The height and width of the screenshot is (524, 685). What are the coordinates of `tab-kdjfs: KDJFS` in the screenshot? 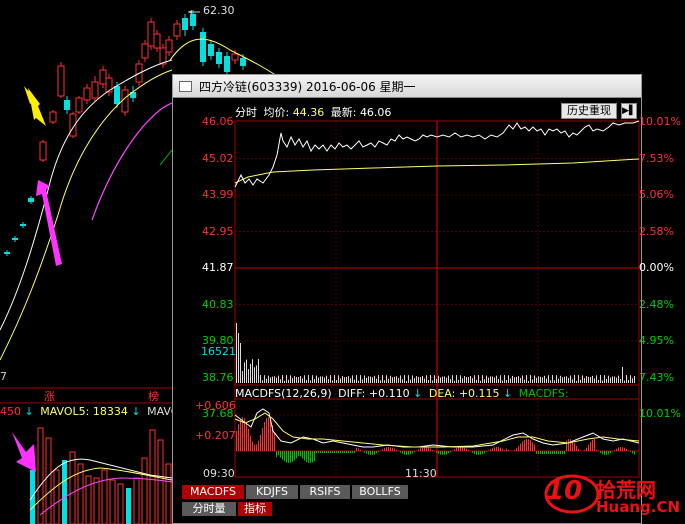 It's located at (272, 492).